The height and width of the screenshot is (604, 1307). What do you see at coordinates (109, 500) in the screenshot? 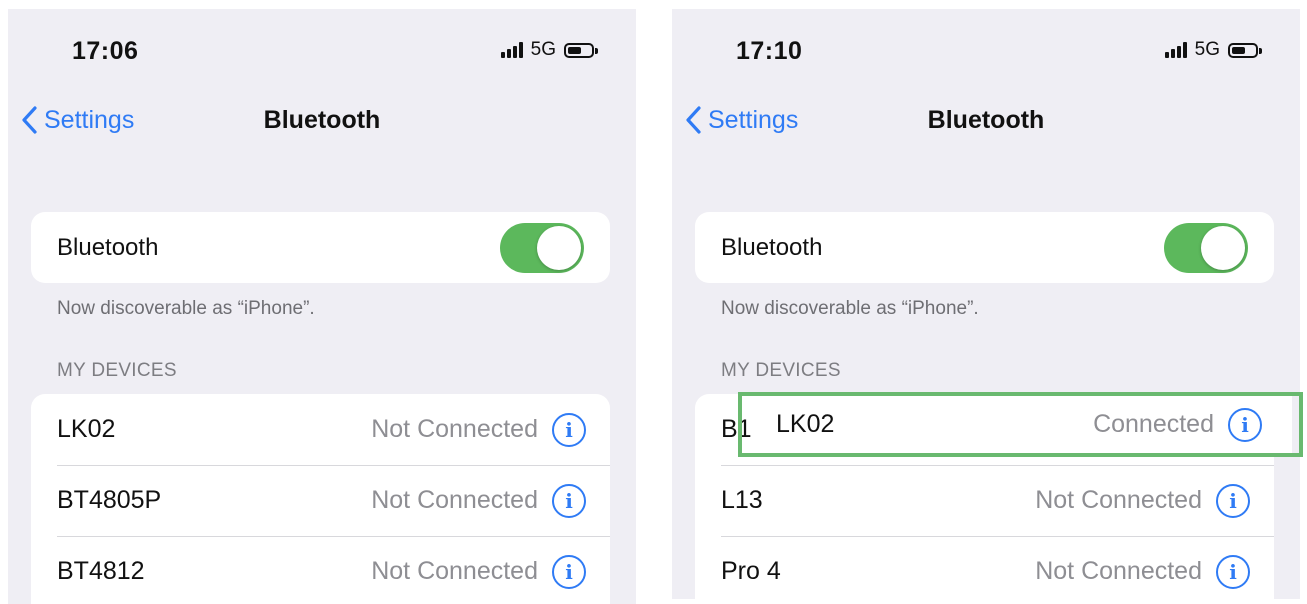
I see `device-name: BT4805P` at bounding box center [109, 500].